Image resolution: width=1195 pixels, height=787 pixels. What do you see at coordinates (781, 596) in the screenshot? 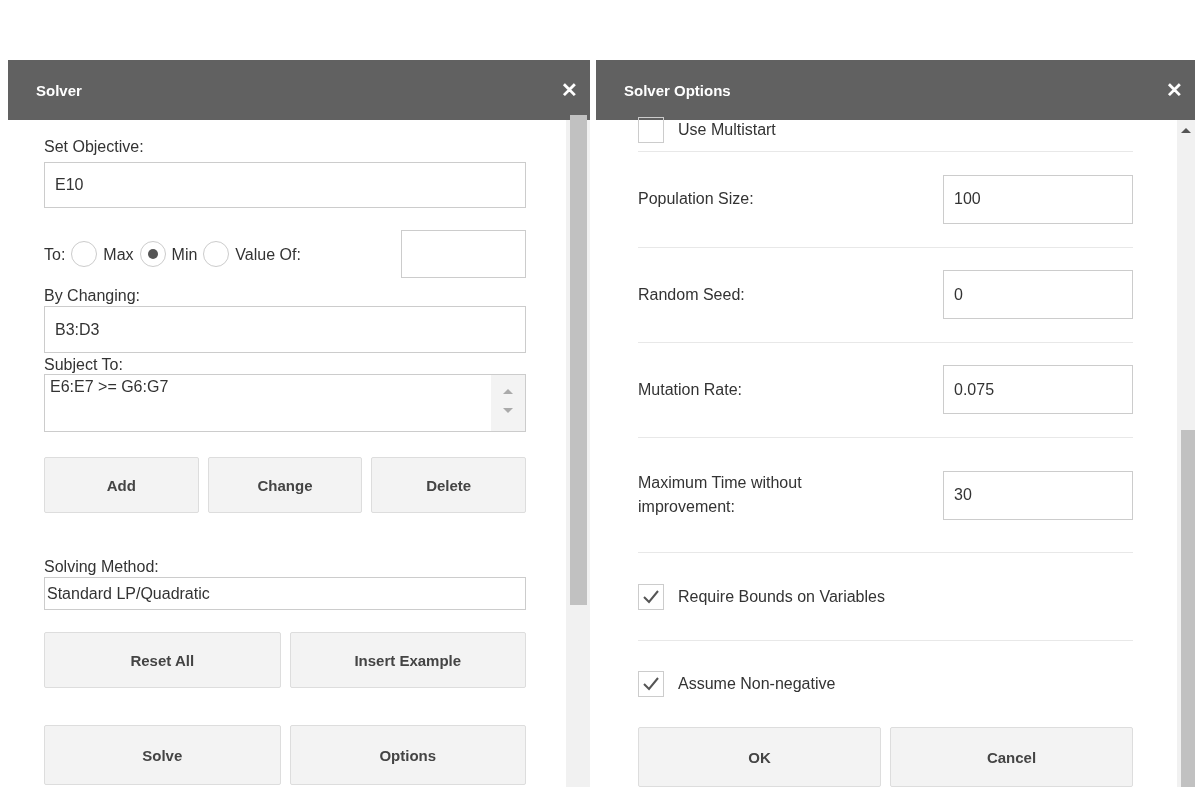
I see `checkbox-label: Require Bounds on Variables` at bounding box center [781, 596].